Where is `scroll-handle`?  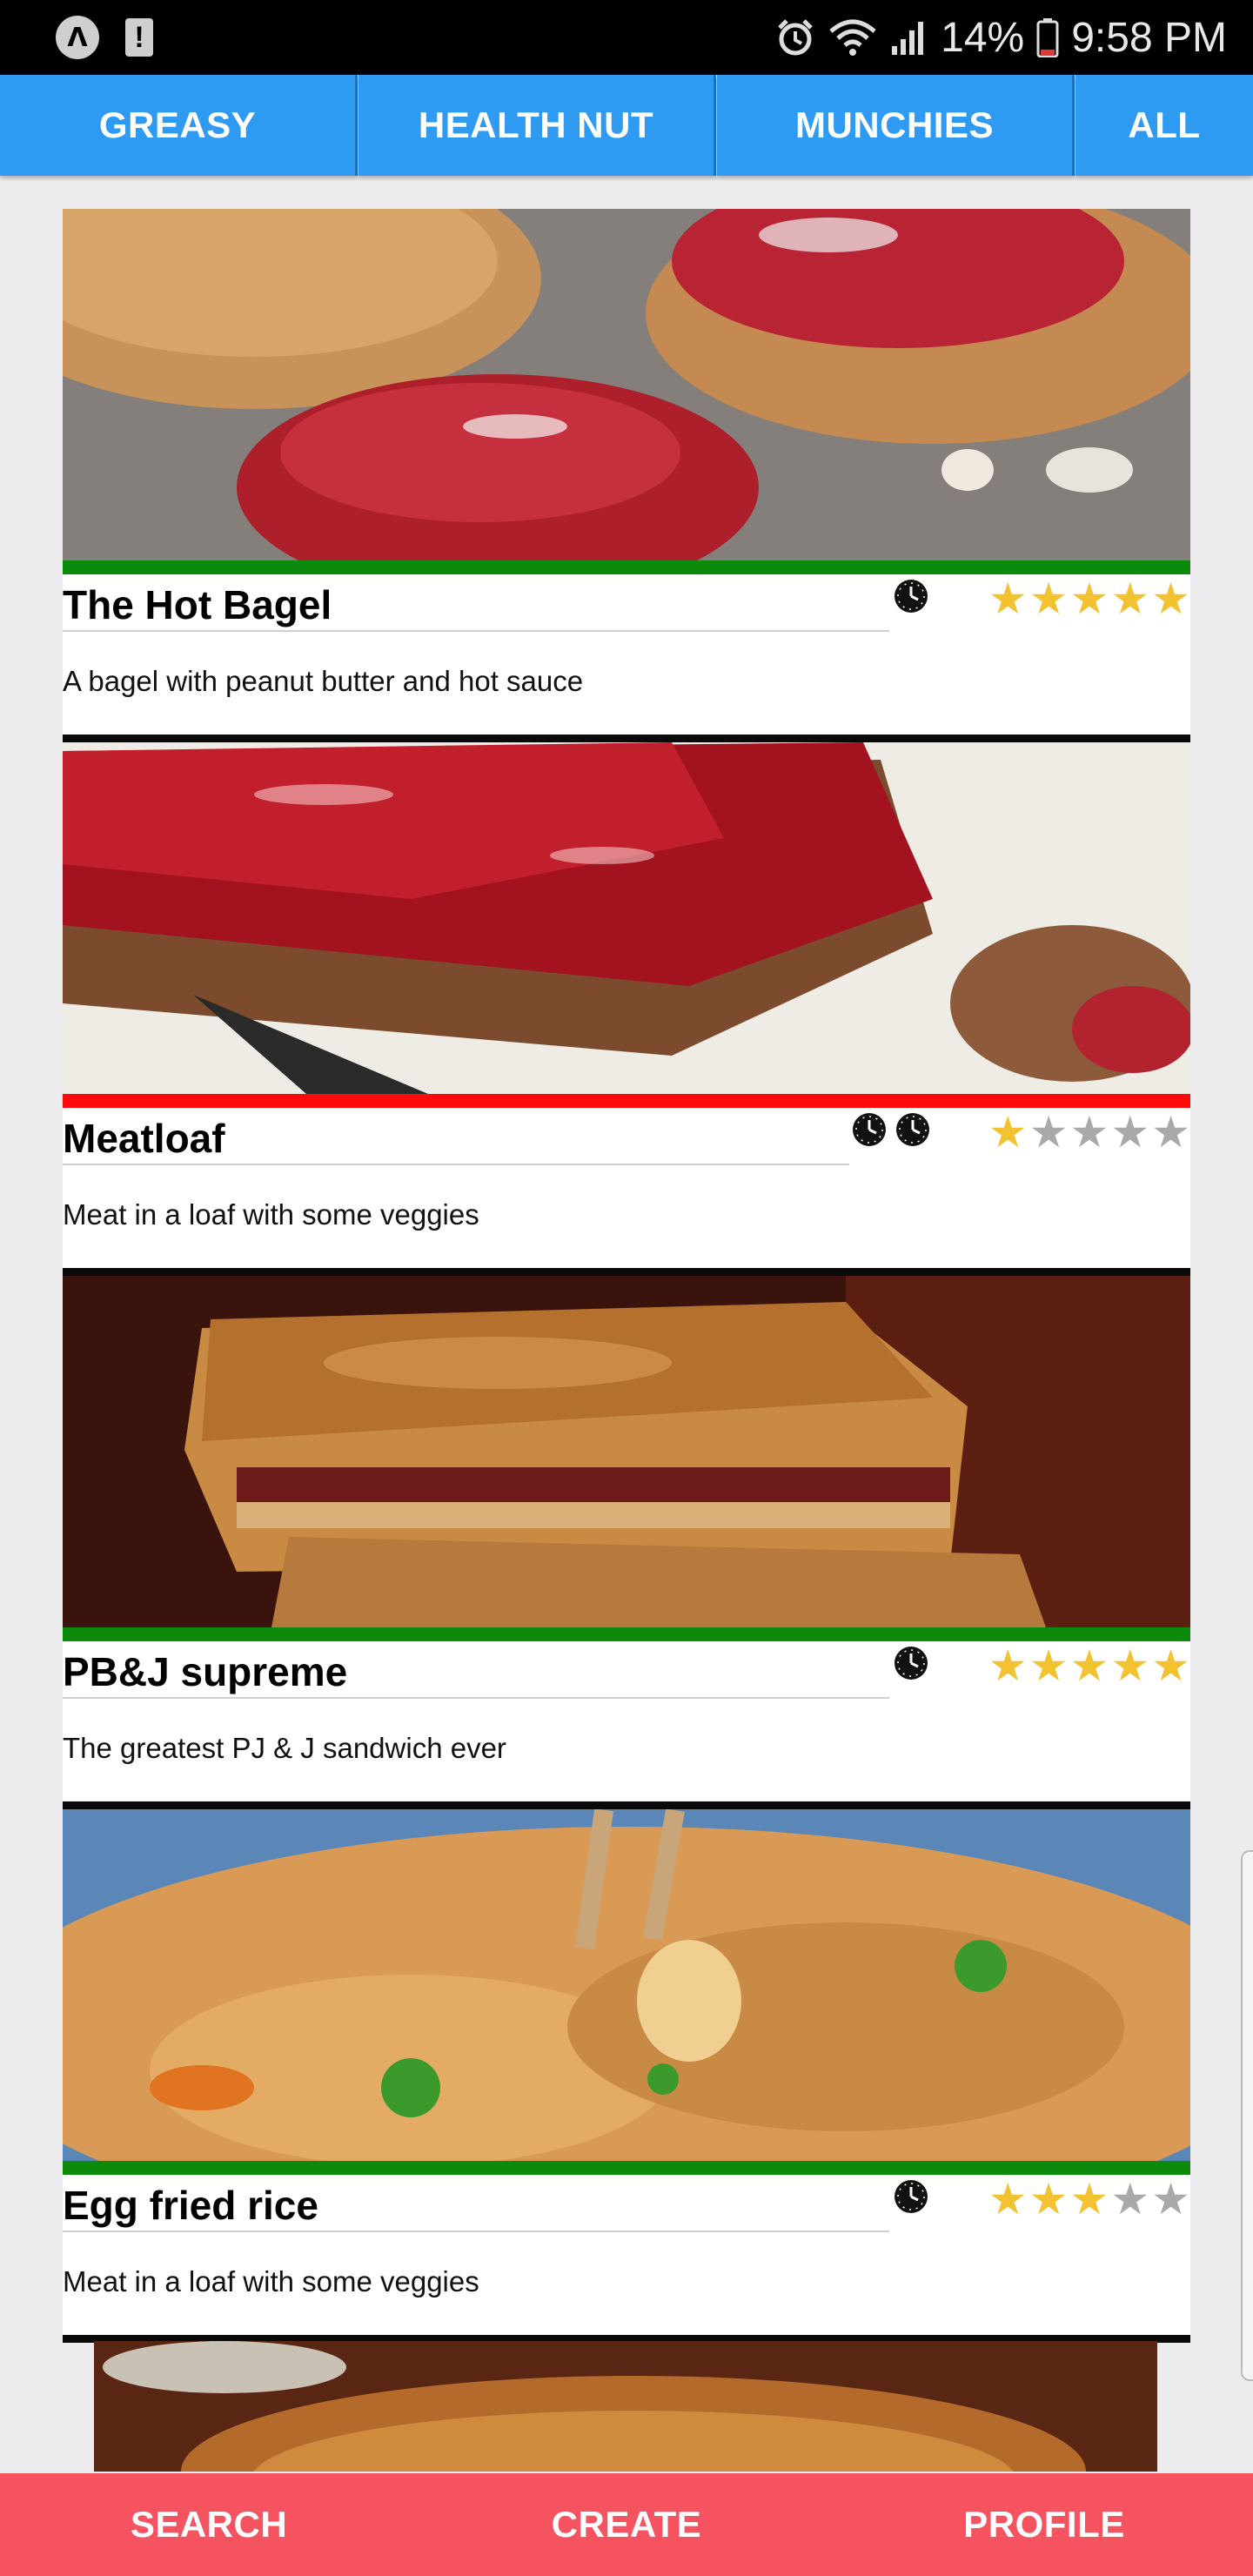 scroll-handle is located at coordinates (1247, 2115).